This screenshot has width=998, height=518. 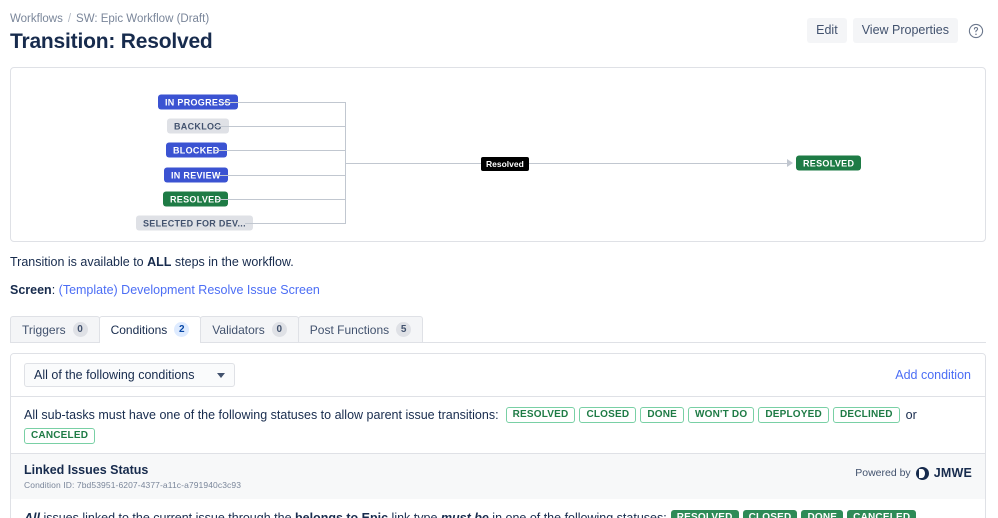 I want to click on desc-all: All, so click(x=32, y=514).